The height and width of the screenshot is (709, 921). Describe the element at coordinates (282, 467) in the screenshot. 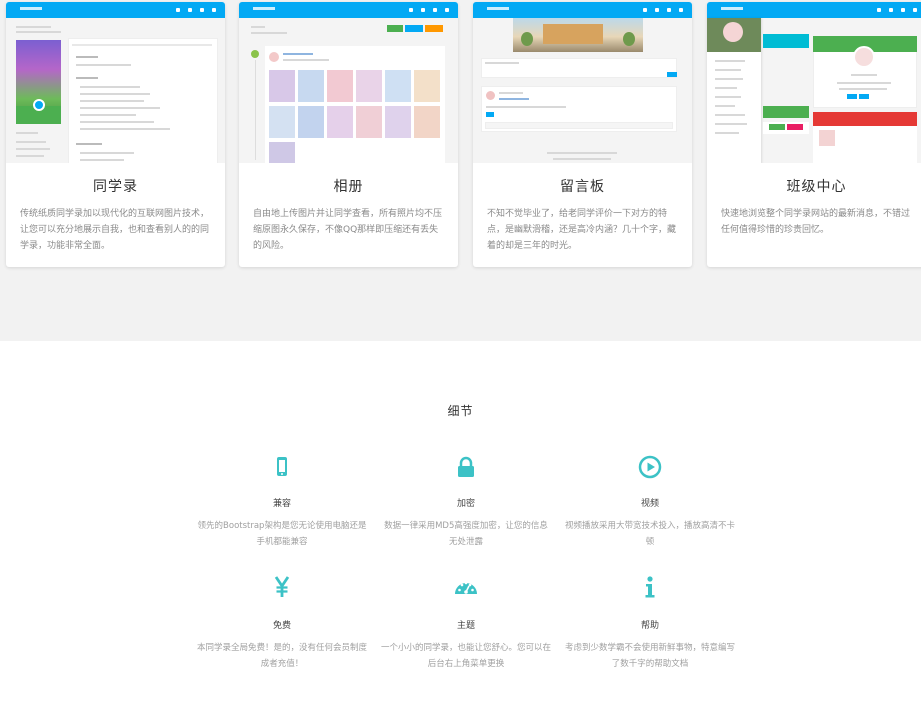

I see `mobile-icon` at that location.